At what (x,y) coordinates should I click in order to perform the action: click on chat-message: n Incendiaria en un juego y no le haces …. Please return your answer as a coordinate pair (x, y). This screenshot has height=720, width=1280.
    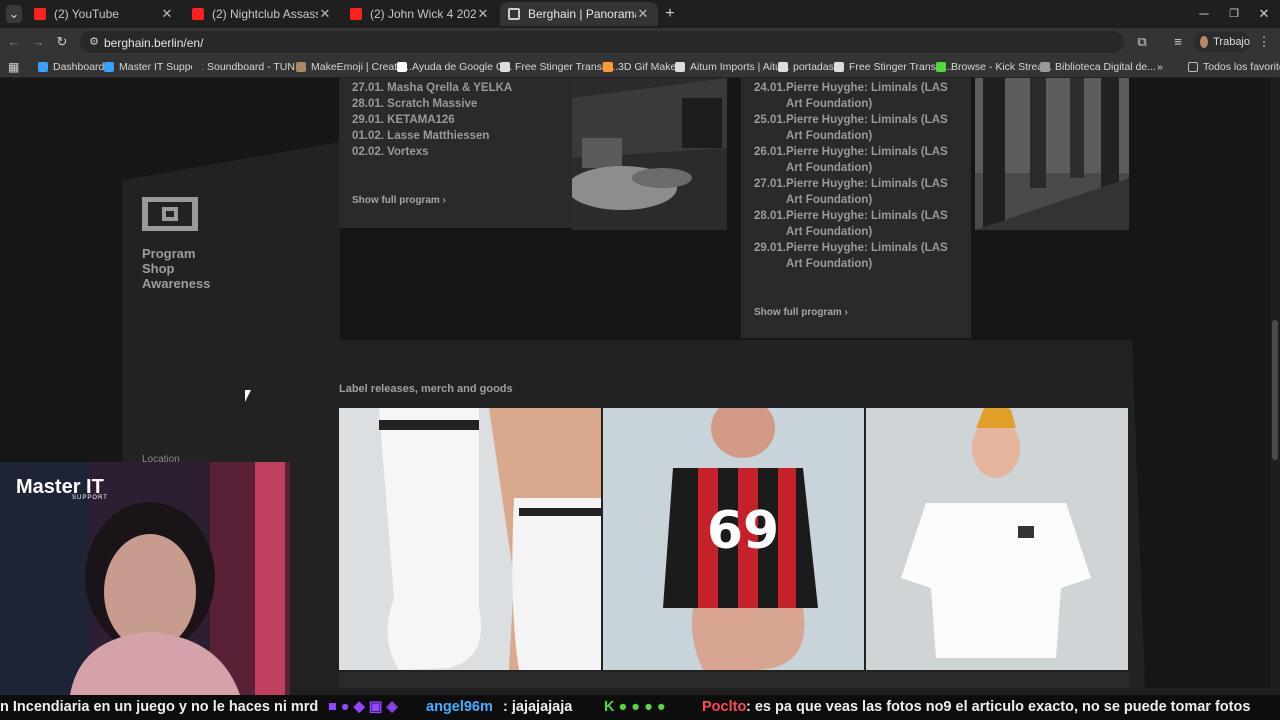
    Looking at the image, I should click on (159, 707).